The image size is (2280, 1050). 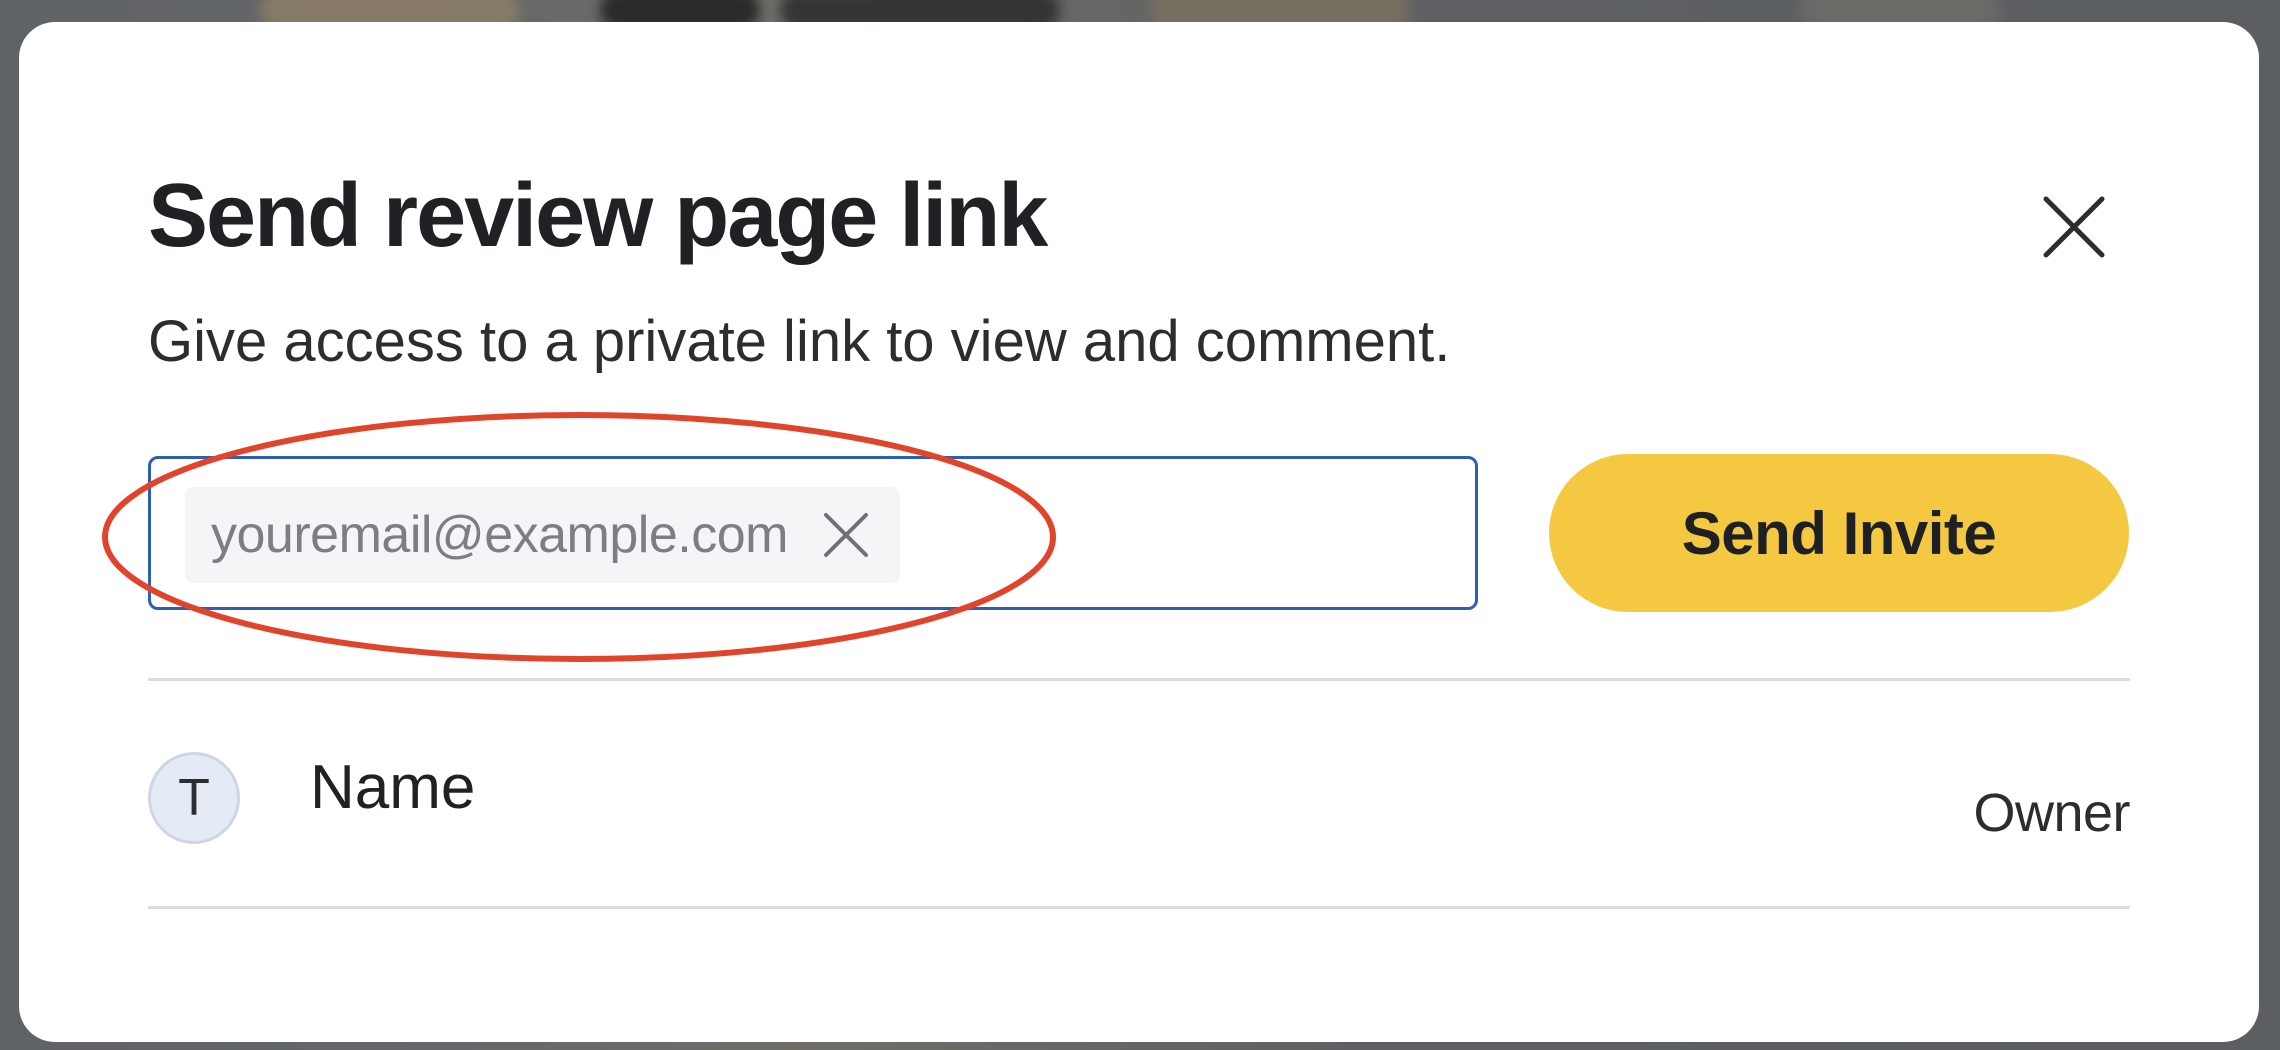 I want to click on email-chip: youremail@example.com, so click(x=542, y=535).